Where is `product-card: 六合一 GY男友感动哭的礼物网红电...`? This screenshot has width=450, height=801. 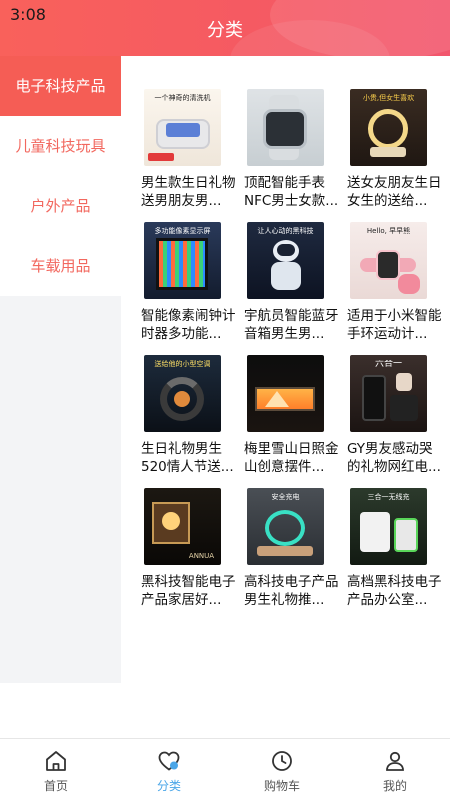 product-card: 六合一 GY男友感动哭的礼物网红电... is located at coordinates (384, 399).